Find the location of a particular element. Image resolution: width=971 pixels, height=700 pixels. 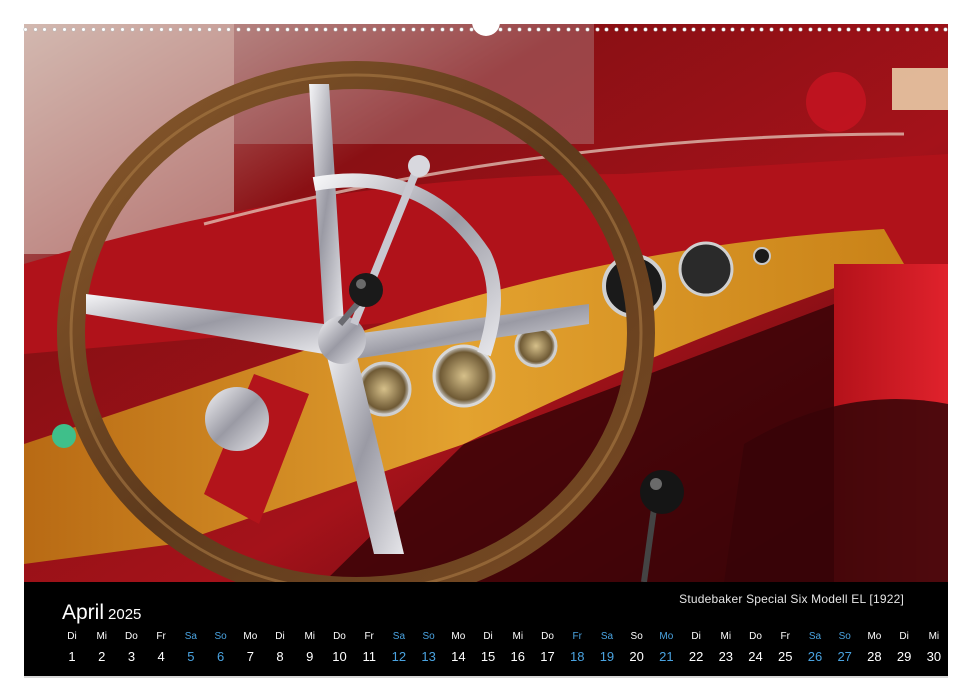

date-number: 12 is located at coordinates (399, 656).